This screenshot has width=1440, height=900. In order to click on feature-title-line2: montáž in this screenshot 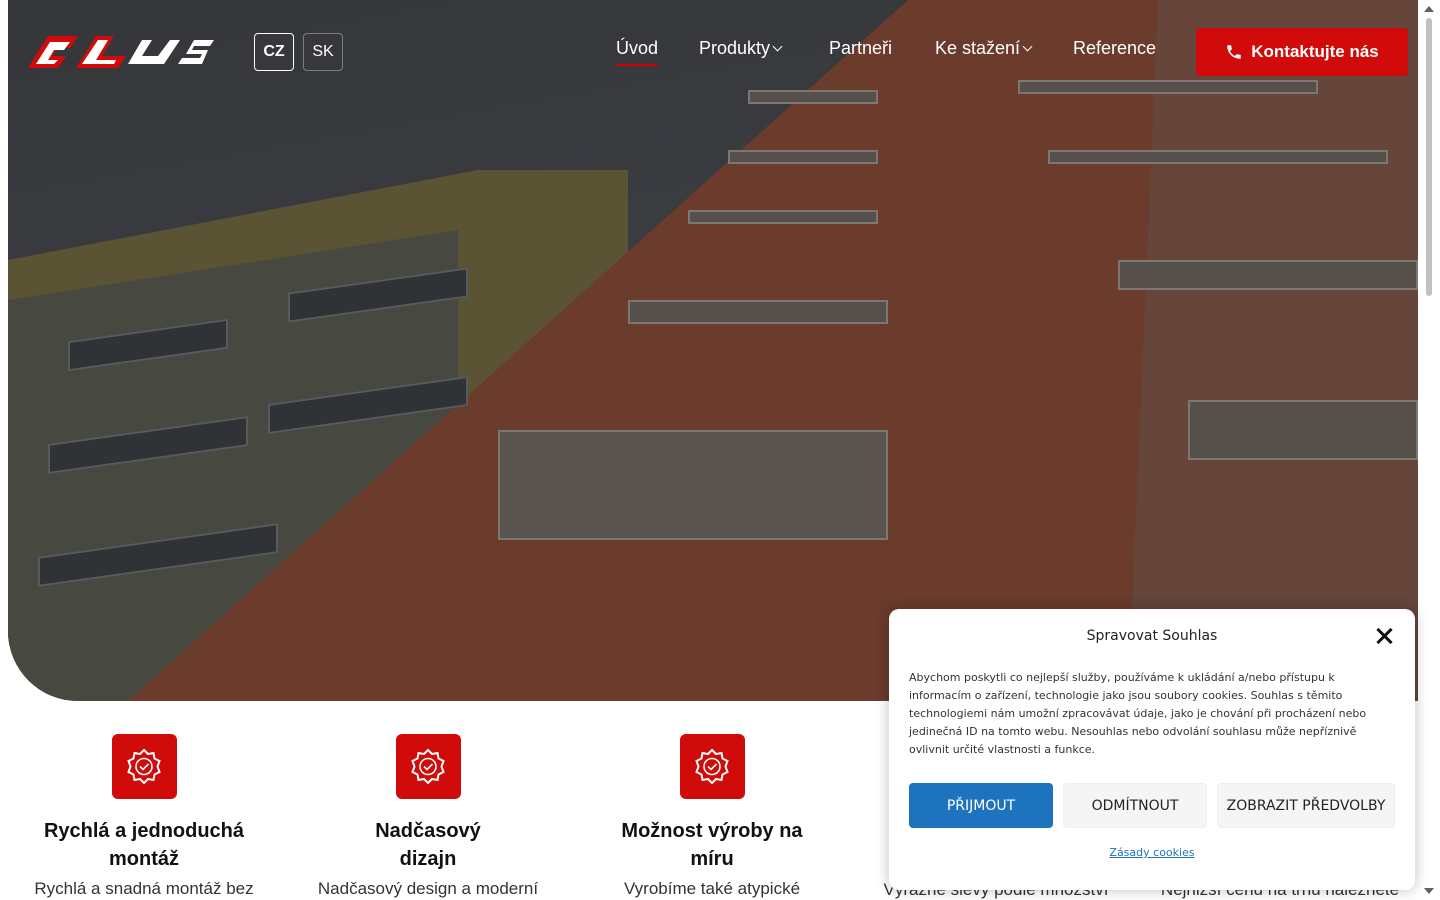, I will do `click(144, 859)`.